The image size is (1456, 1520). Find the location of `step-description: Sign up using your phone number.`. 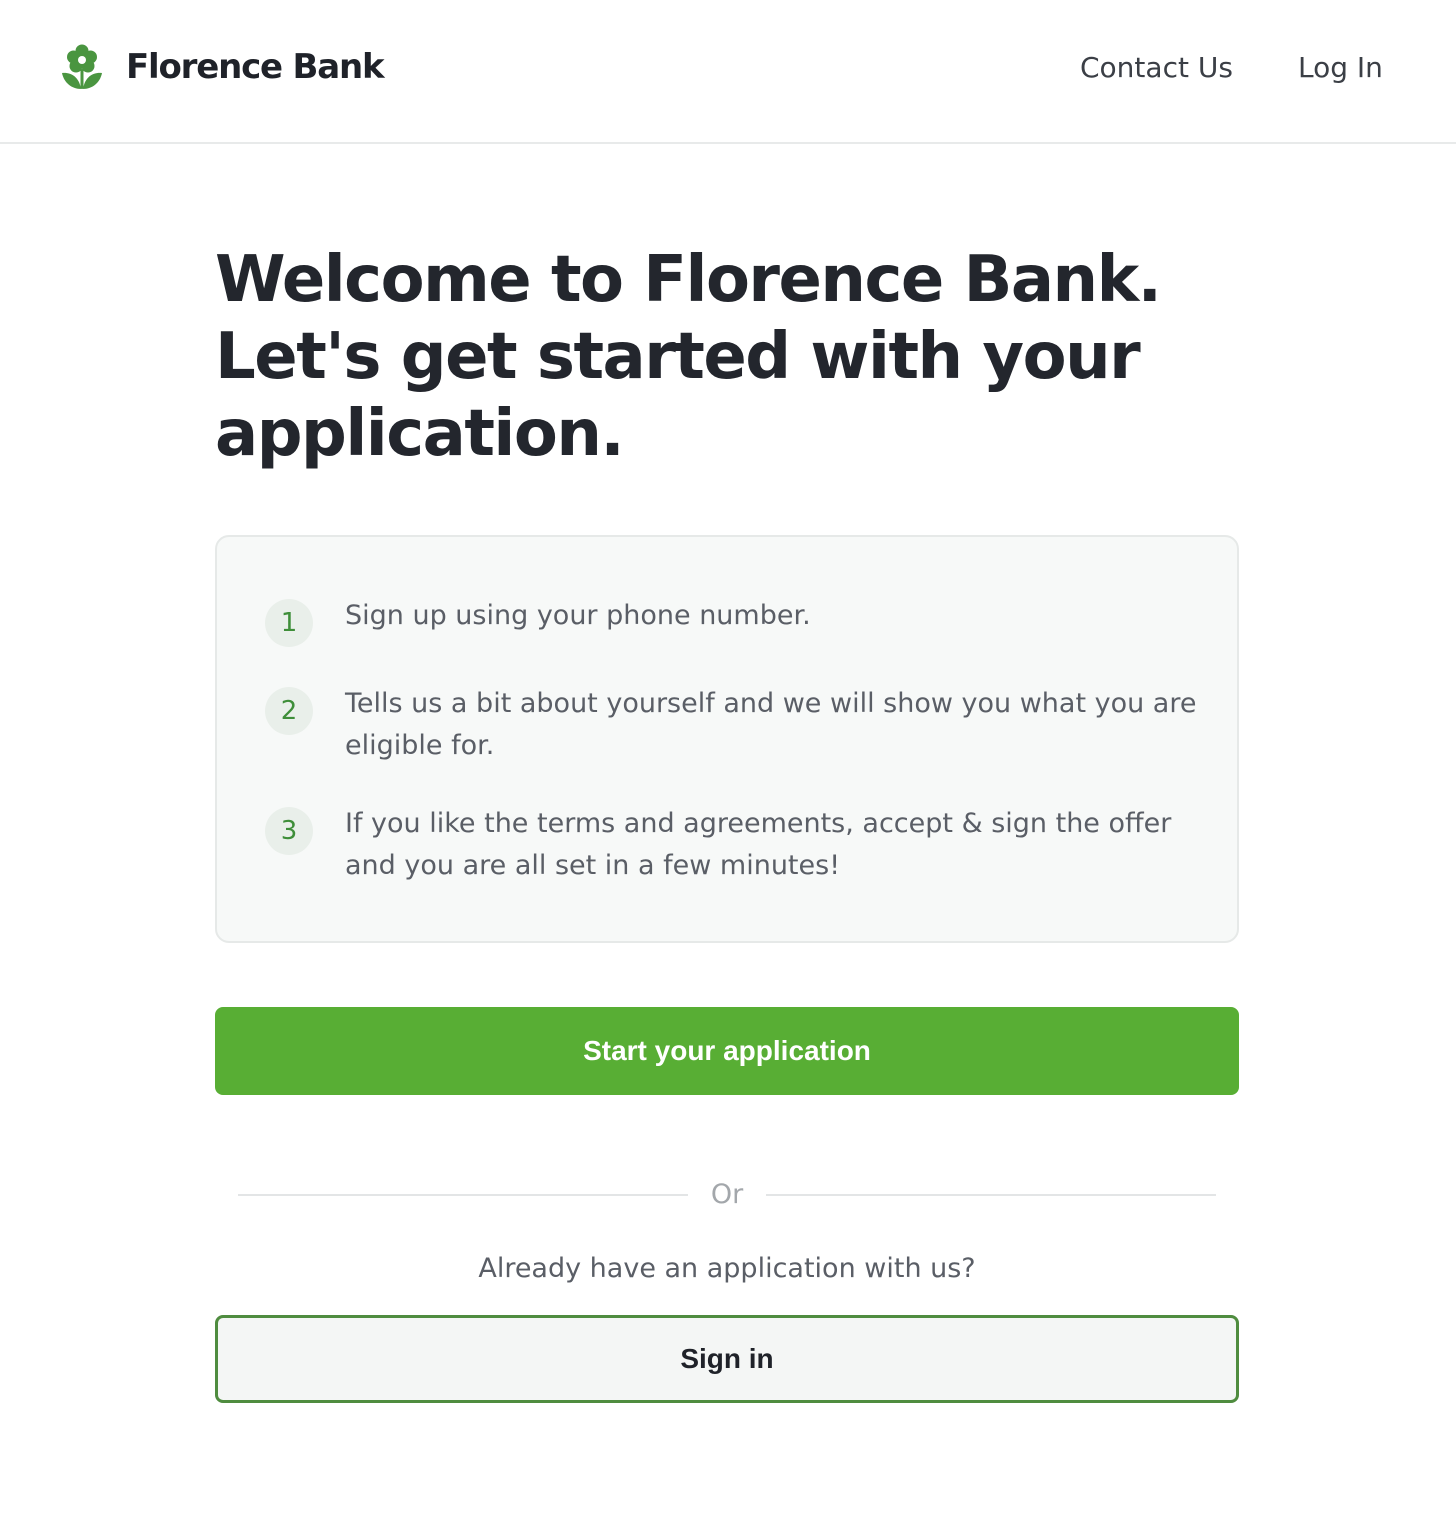

step-description: Sign up using your phone number. is located at coordinates (578, 615).